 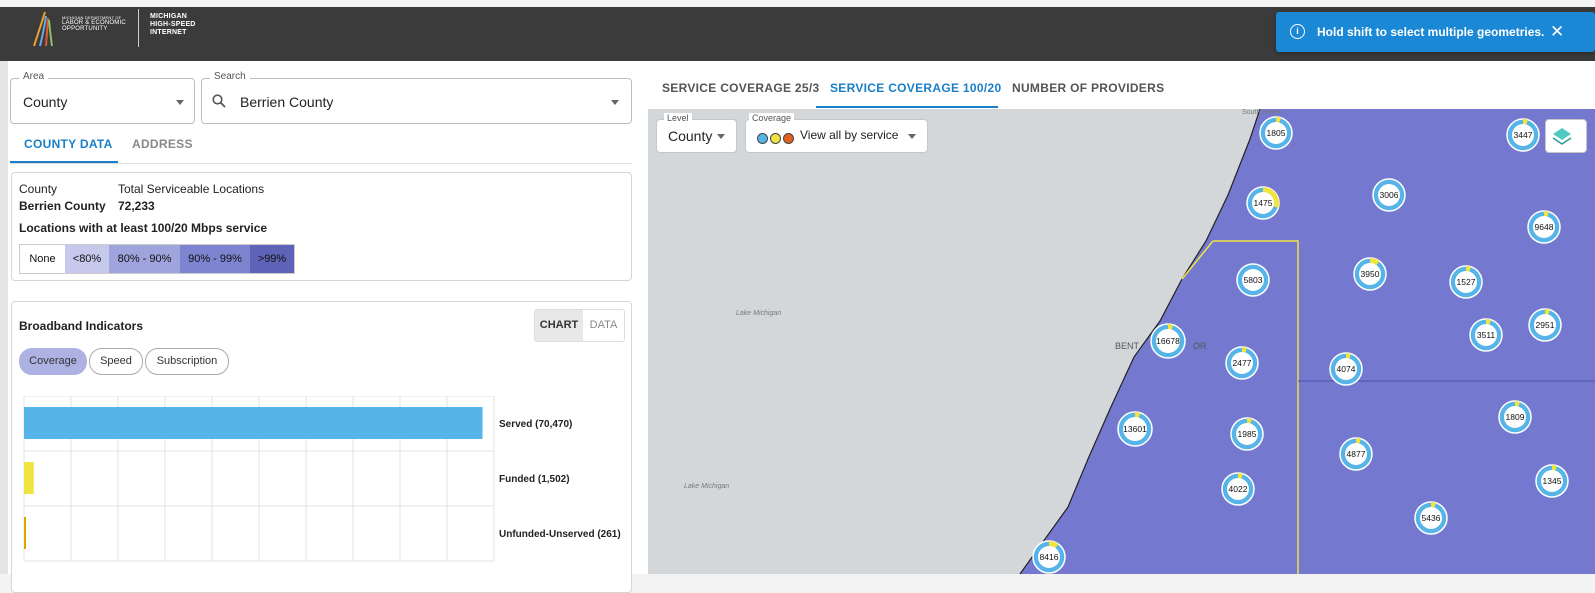 I want to click on chart-toggle-button: CHART, so click(x=559, y=325).